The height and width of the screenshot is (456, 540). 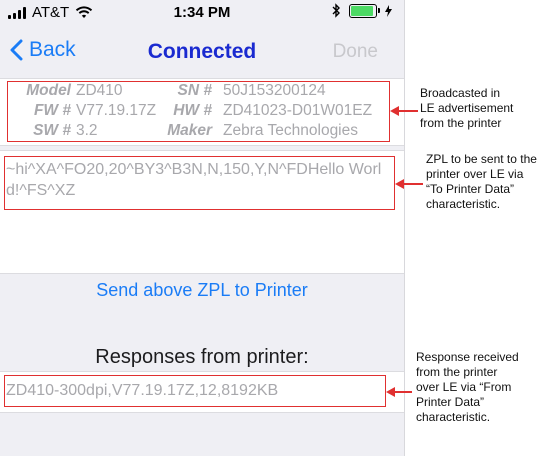 I want to click on battery-icon, so click(x=364, y=10).